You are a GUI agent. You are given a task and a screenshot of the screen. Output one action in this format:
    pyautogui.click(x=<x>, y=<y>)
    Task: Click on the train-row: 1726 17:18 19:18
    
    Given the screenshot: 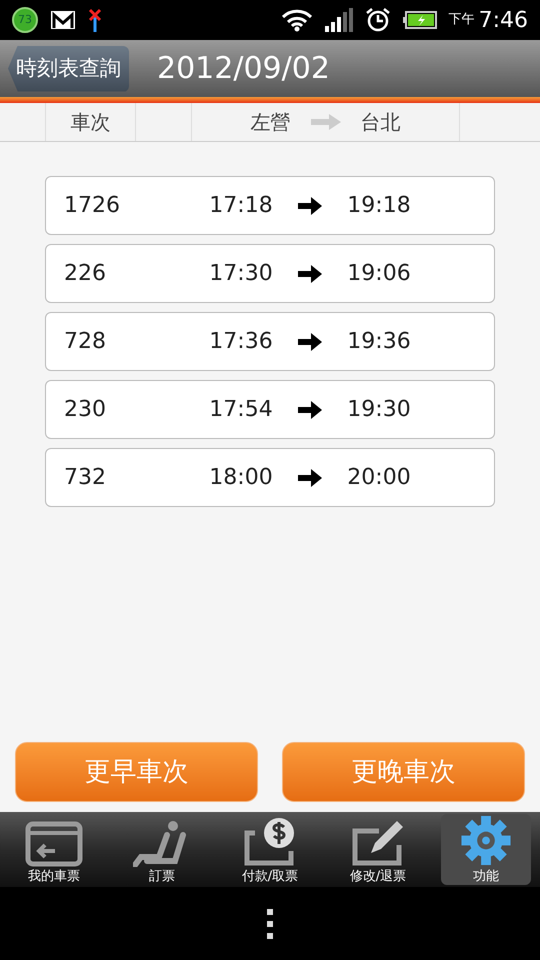 What is the action you would take?
    pyautogui.click(x=270, y=205)
    